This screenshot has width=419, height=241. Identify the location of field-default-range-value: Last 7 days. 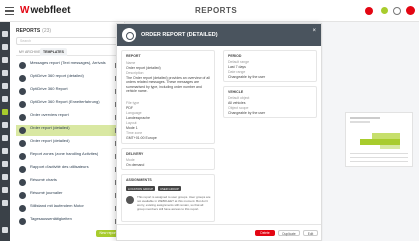
(237, 66).